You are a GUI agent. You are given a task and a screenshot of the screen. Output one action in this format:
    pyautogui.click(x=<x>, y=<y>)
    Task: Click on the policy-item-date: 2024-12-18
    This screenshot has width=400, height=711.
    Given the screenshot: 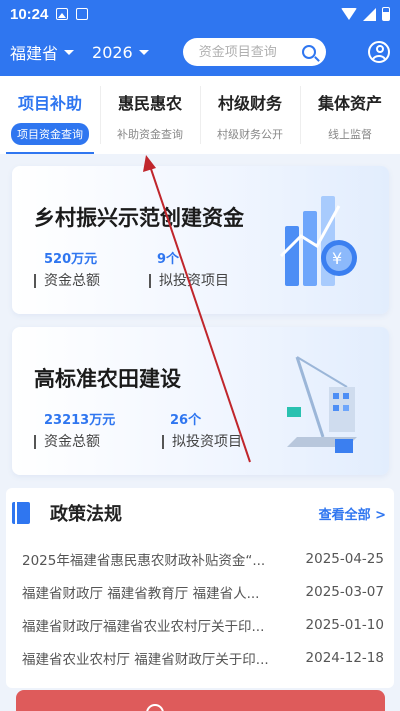 What is the action you would take?
    pyautogui.click(x=344, y=657)
    